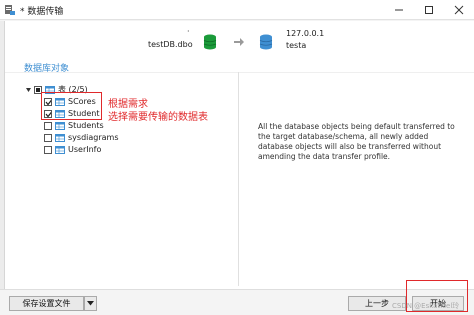 The image size is (474, 315). I want to click on chevron-down-icon, so click(90, 303).